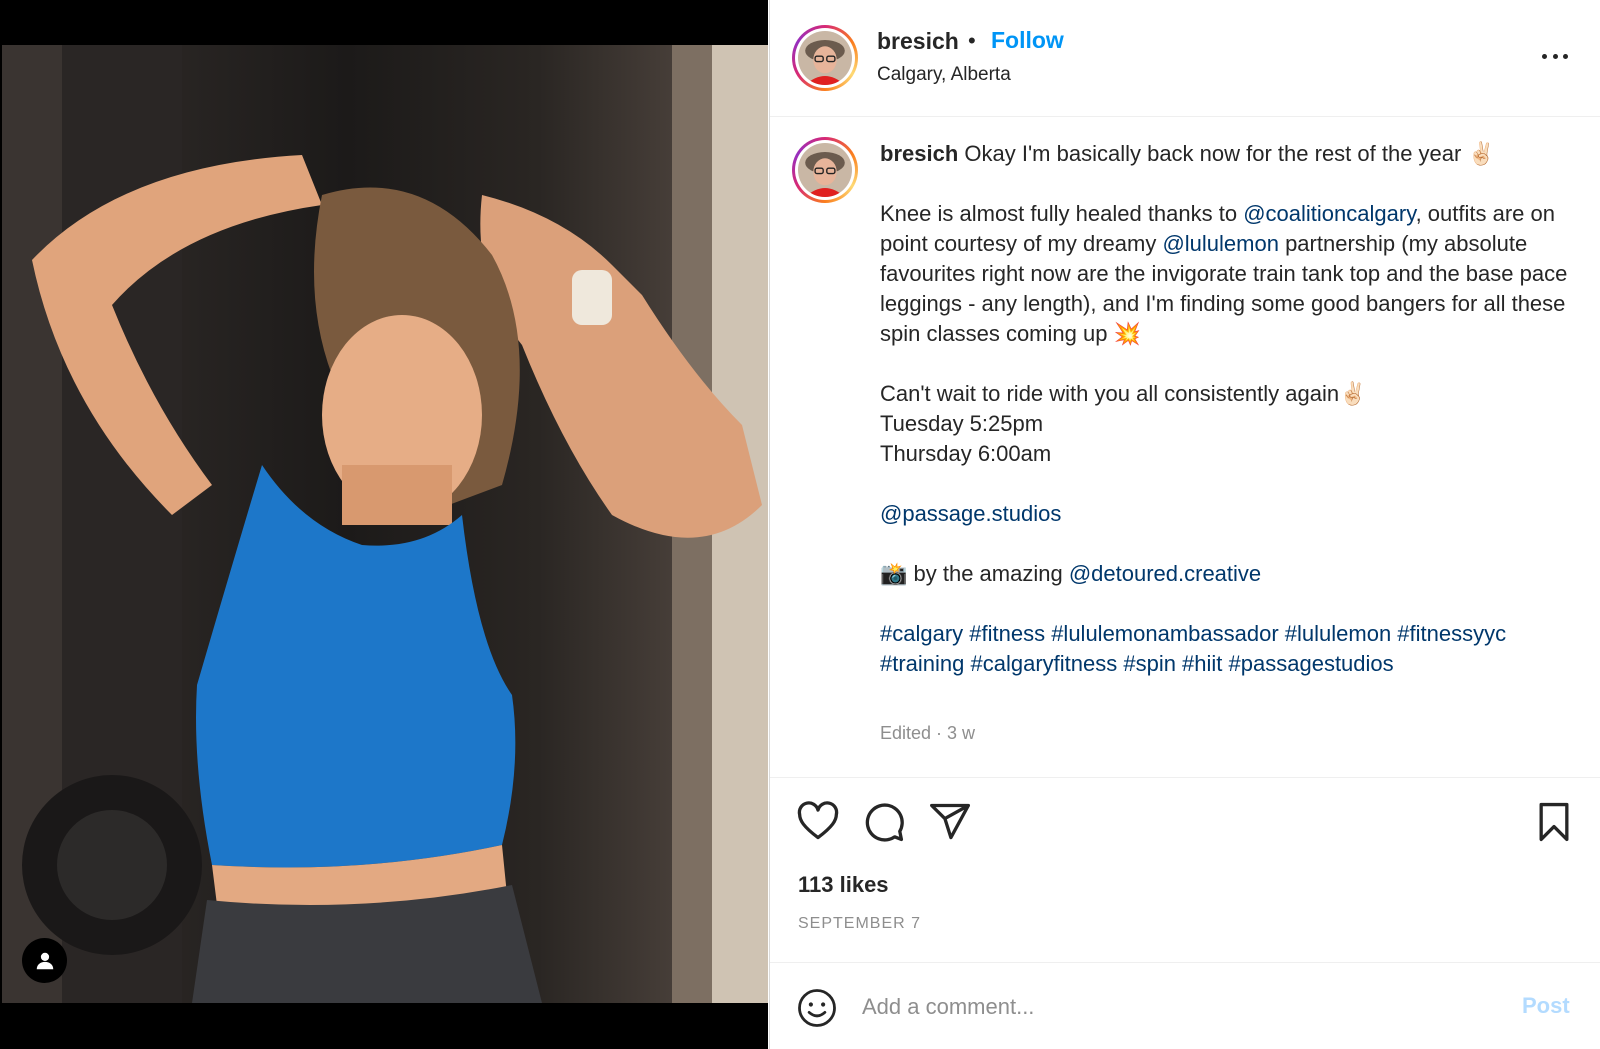 The image size is (1600, 1049). What do you see at coordinates (928, 733) in the screenshot?
I see `caption-meta: Edited · 3 w` at bounding box center [928, 733].